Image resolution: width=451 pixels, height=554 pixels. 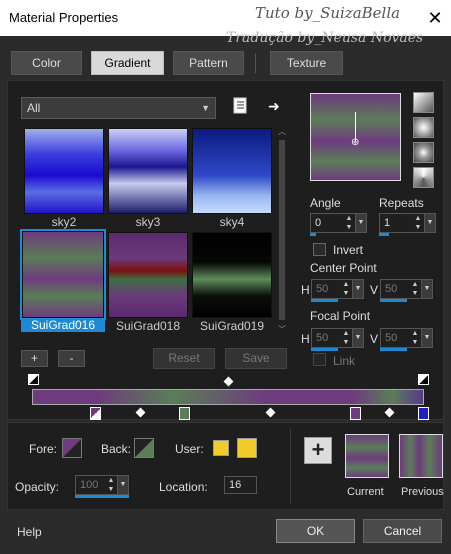 What do you see at coordinates (102, 485) in the screenshot?
I see `opacity-spinbox: 100 ▲ ▼ ▼` at bounding box center [102, 485].